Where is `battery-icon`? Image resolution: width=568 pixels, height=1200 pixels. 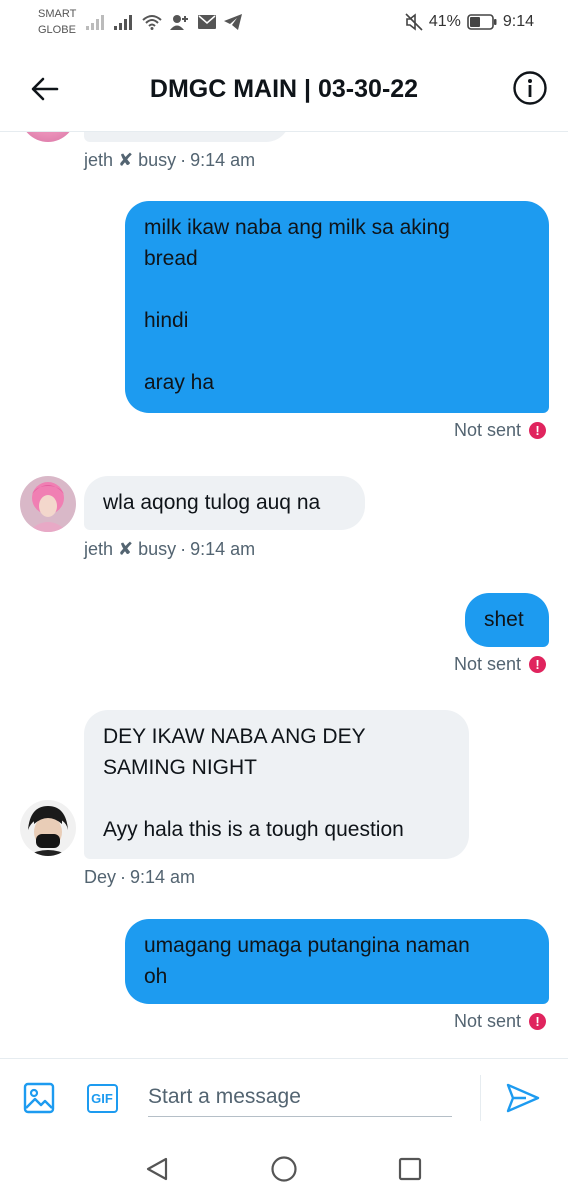
battery-icon is located at coordinates (482, 22).